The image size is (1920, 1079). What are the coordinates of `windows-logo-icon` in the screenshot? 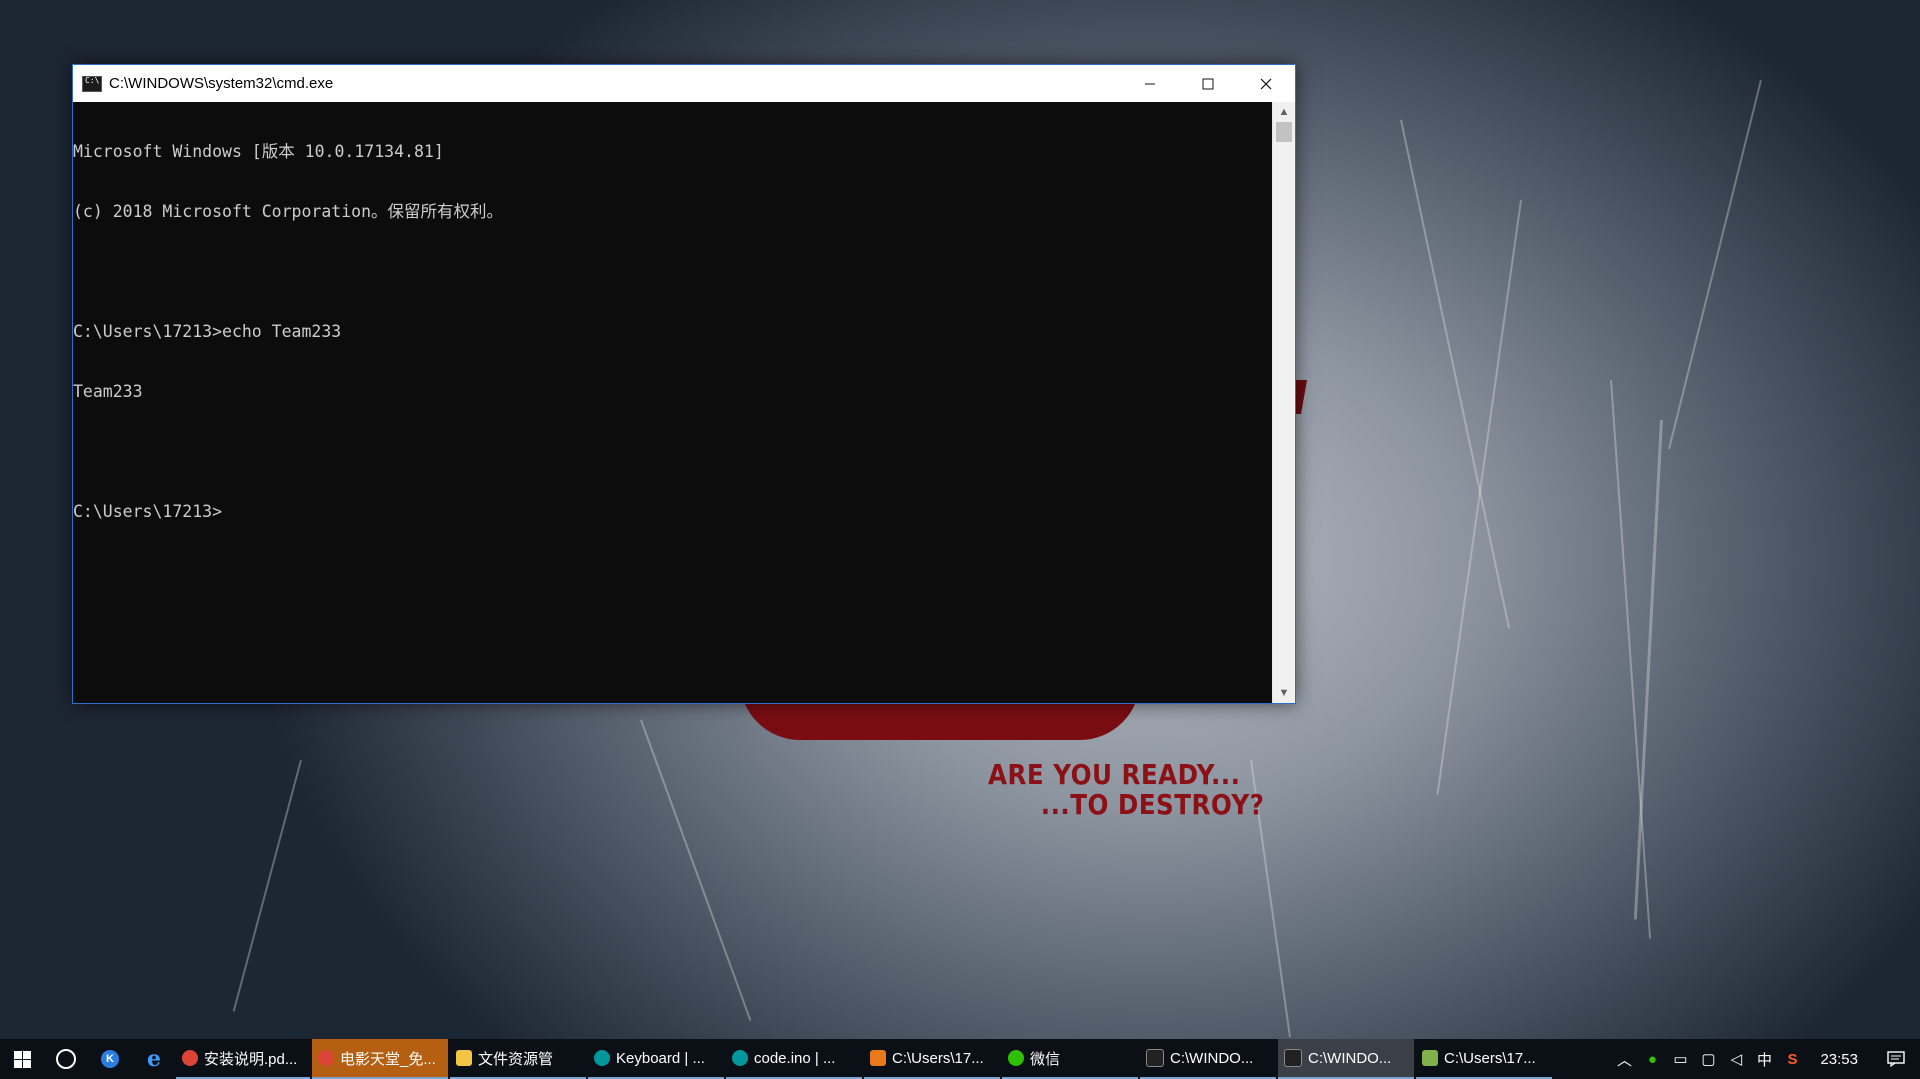 It's located at (22, 1059).